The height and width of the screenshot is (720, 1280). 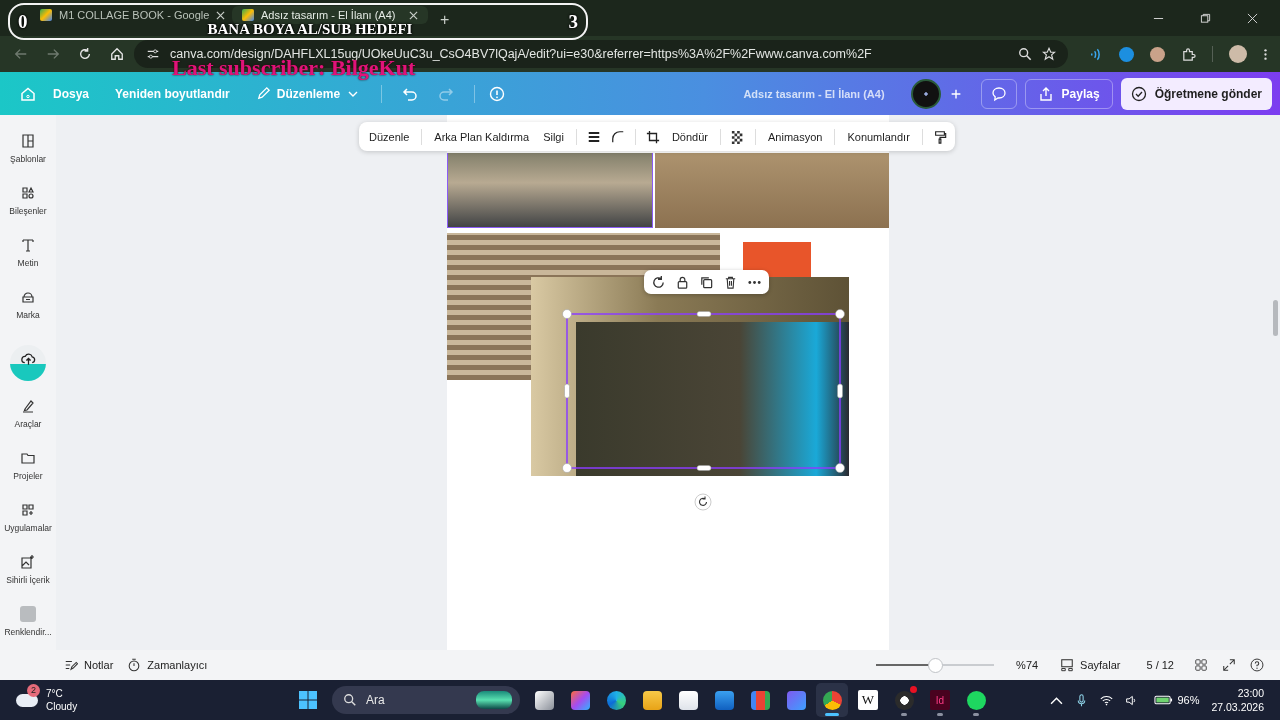 What do you see at coordinates (1205, 18) in the screenshot?
I see `restore-icon` at bounding box center [1205, 18].